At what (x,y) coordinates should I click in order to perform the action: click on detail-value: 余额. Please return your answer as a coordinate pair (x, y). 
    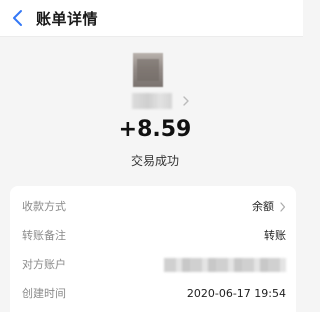
    Looking at the image, I should click on (263, 206).